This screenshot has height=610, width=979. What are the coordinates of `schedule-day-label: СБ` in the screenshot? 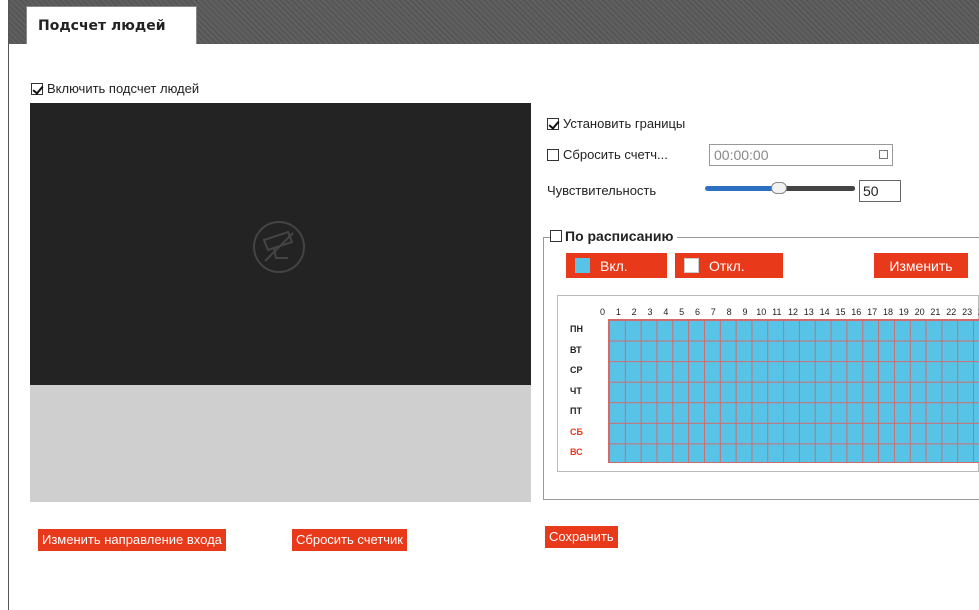 It's located at (576, 431).